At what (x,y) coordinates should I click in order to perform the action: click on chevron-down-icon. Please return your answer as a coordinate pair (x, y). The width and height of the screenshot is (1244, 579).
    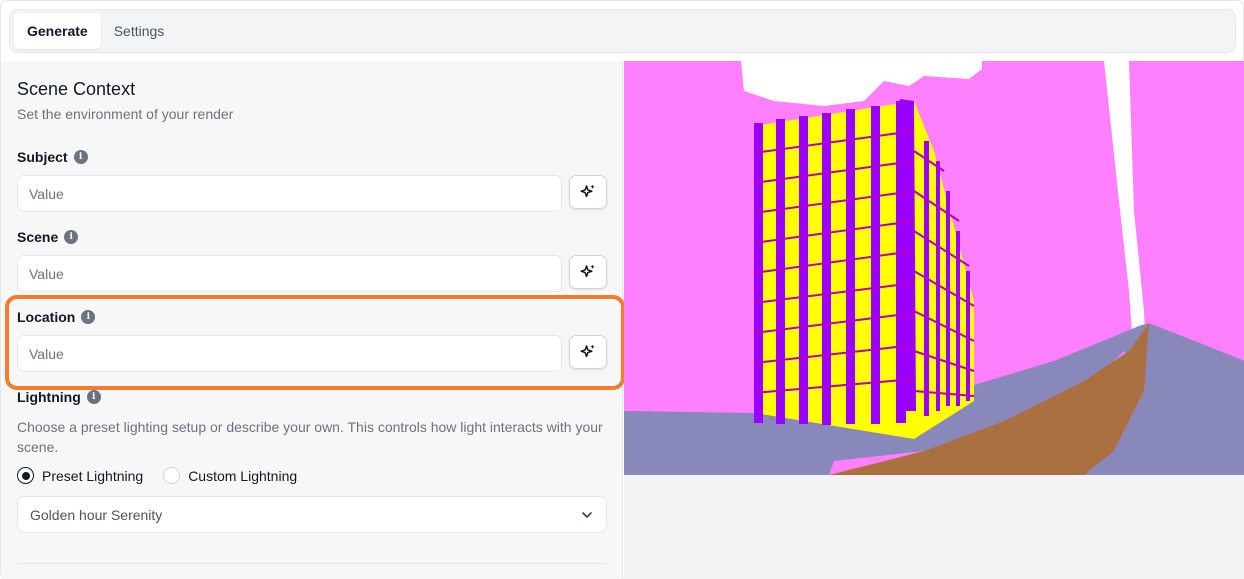
    Looking at the image, I should click on (587, 514).